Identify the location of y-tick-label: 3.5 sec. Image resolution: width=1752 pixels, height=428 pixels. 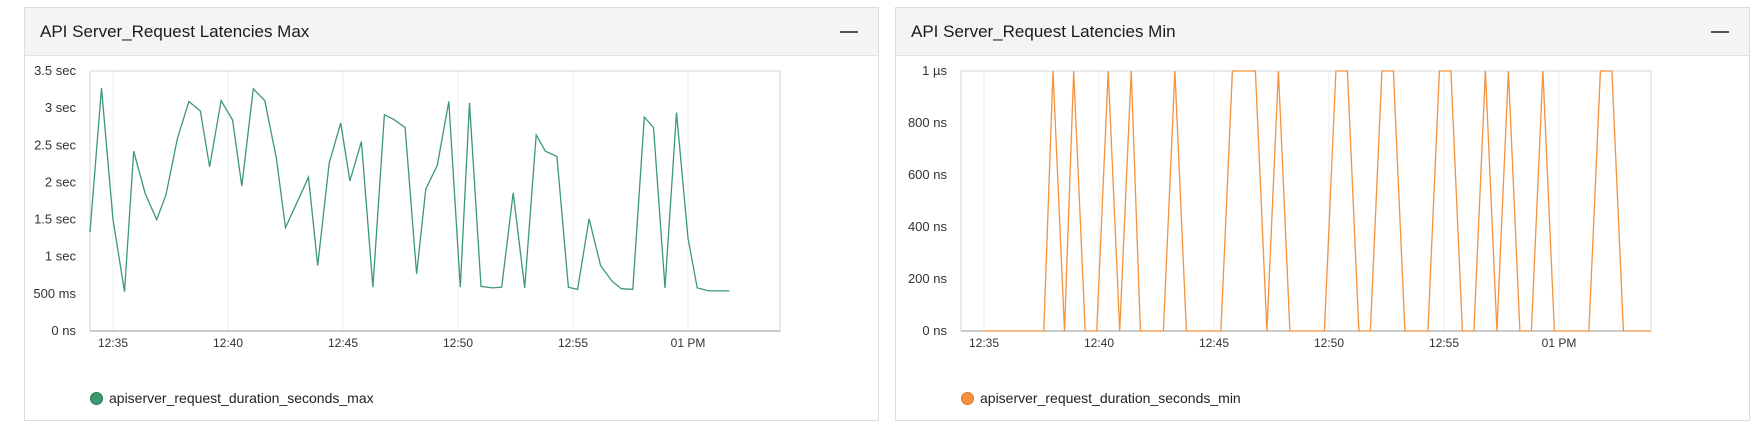
(55, 70).